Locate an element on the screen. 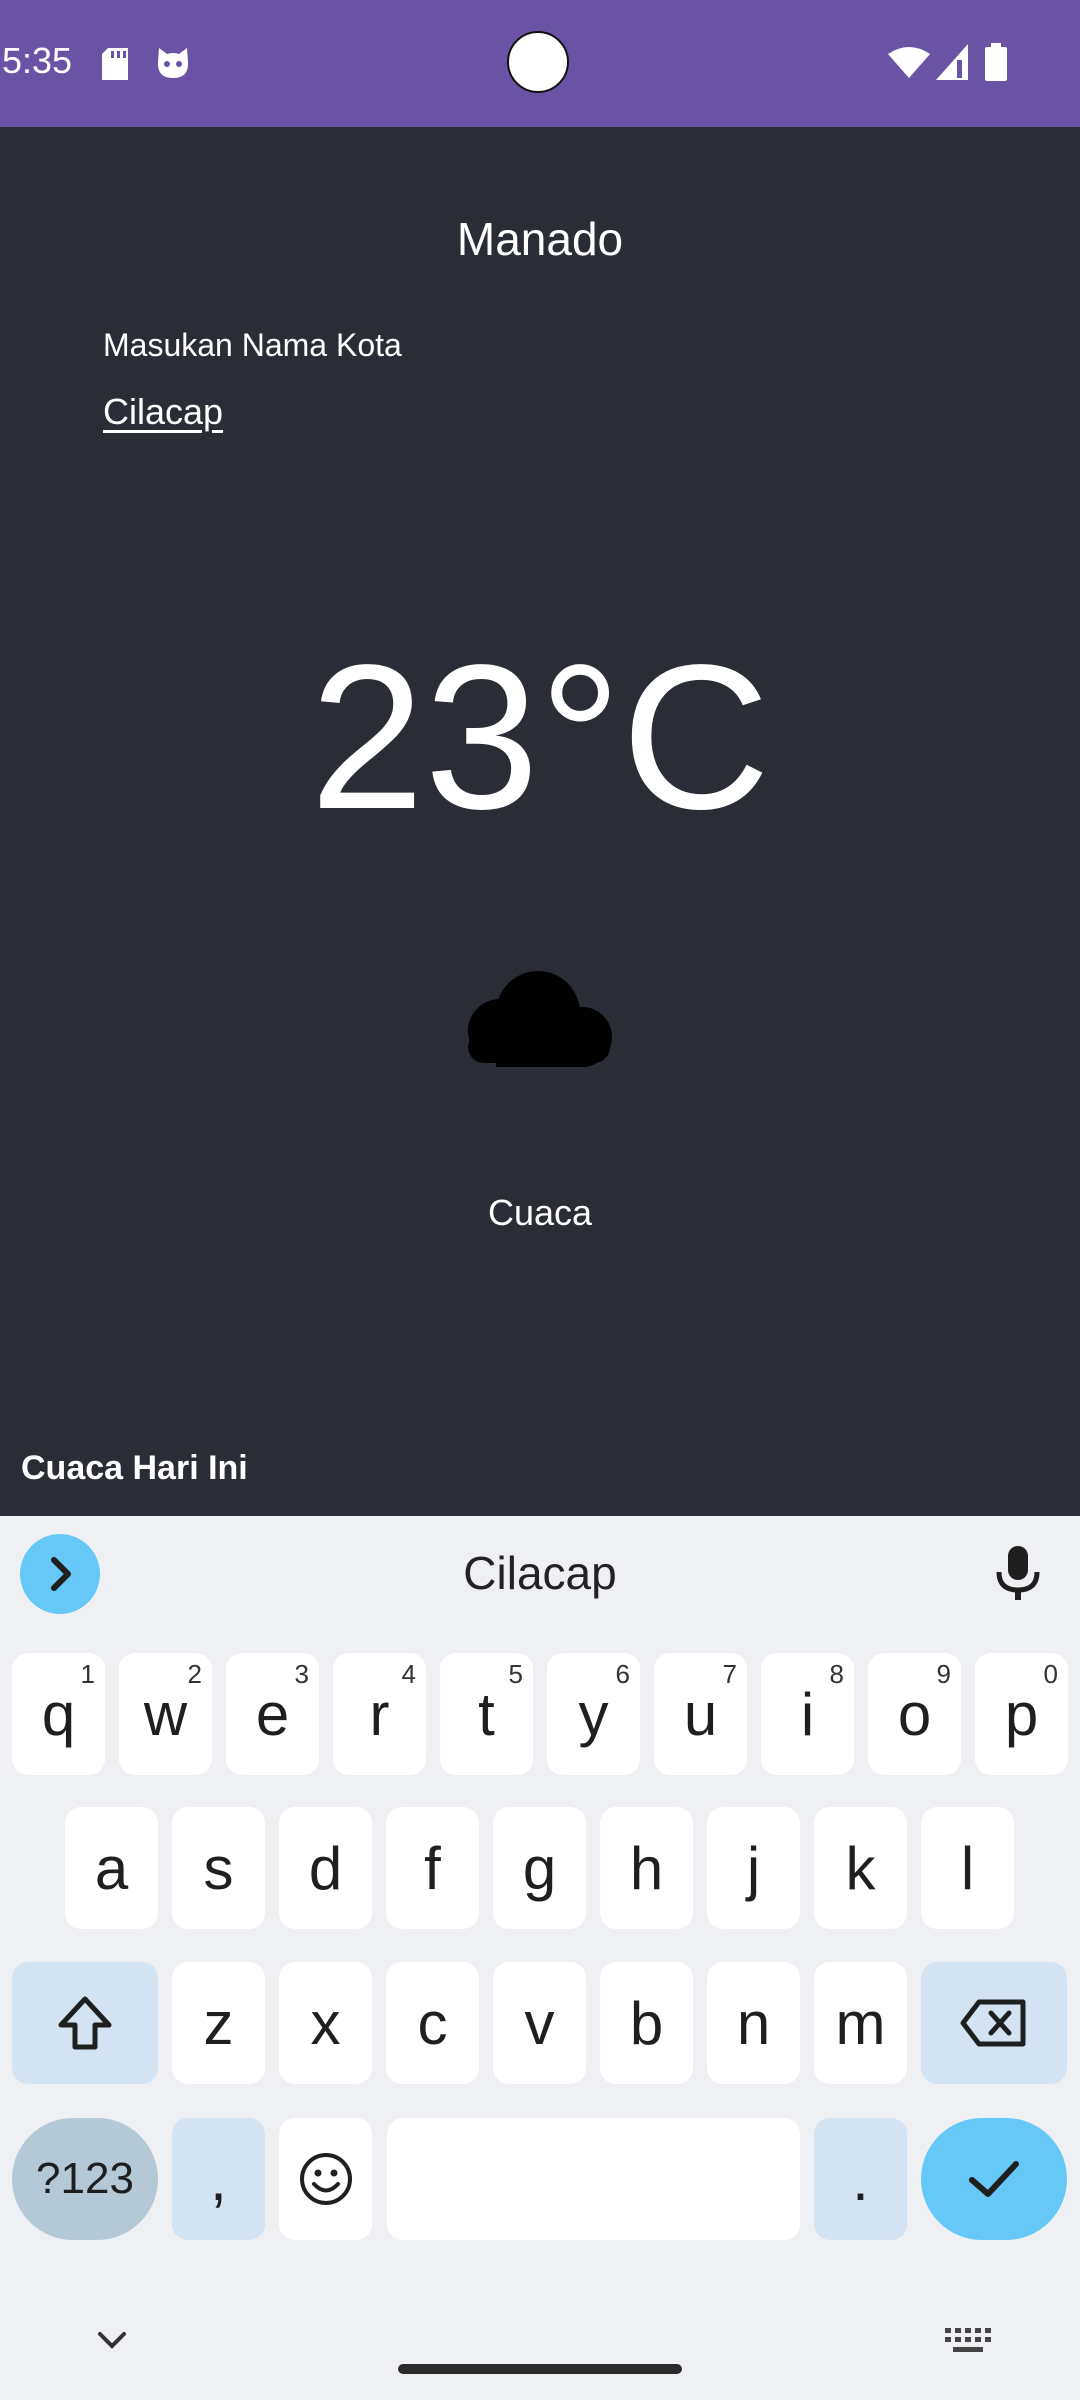  key-x: x is located at coordinates (325, 2023).